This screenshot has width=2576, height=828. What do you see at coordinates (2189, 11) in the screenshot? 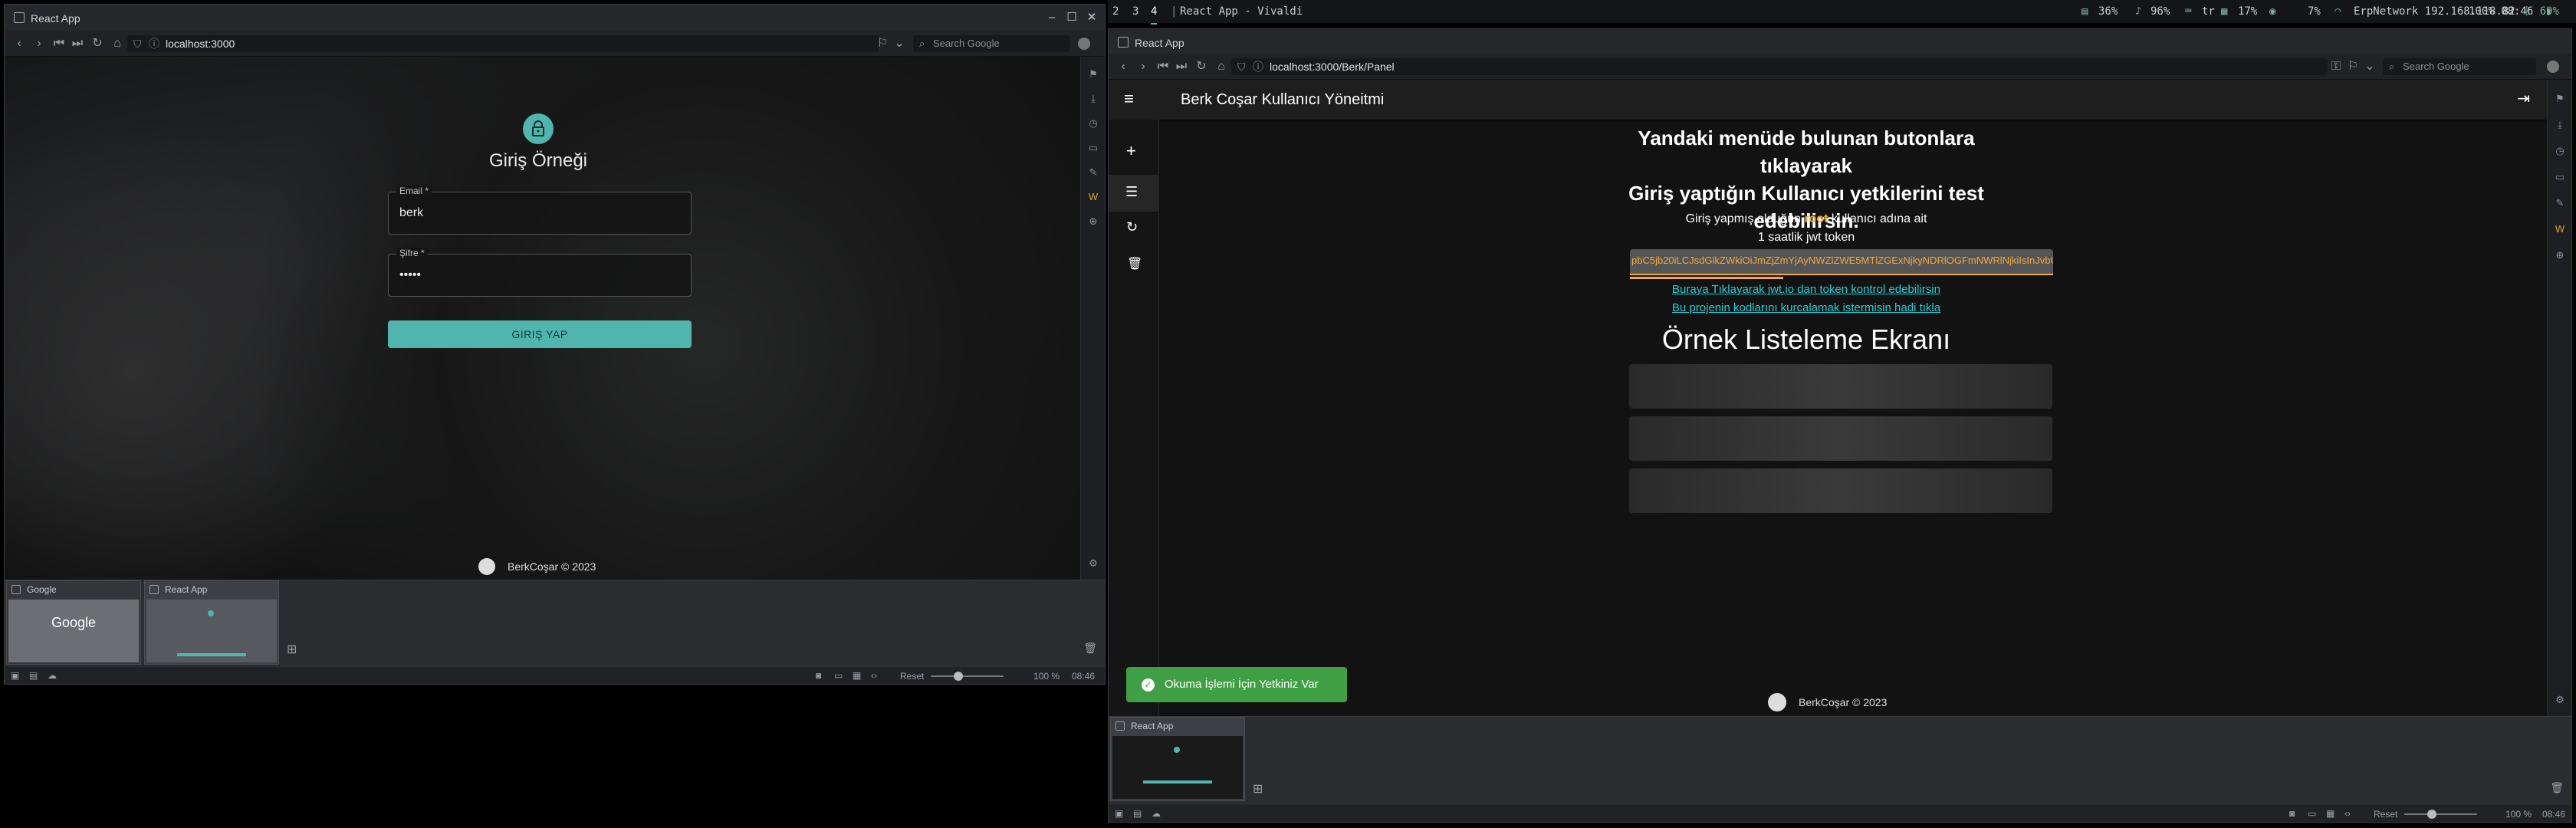
I see `keyboard-icon: ⌨` at bounding box center [2189, 11].